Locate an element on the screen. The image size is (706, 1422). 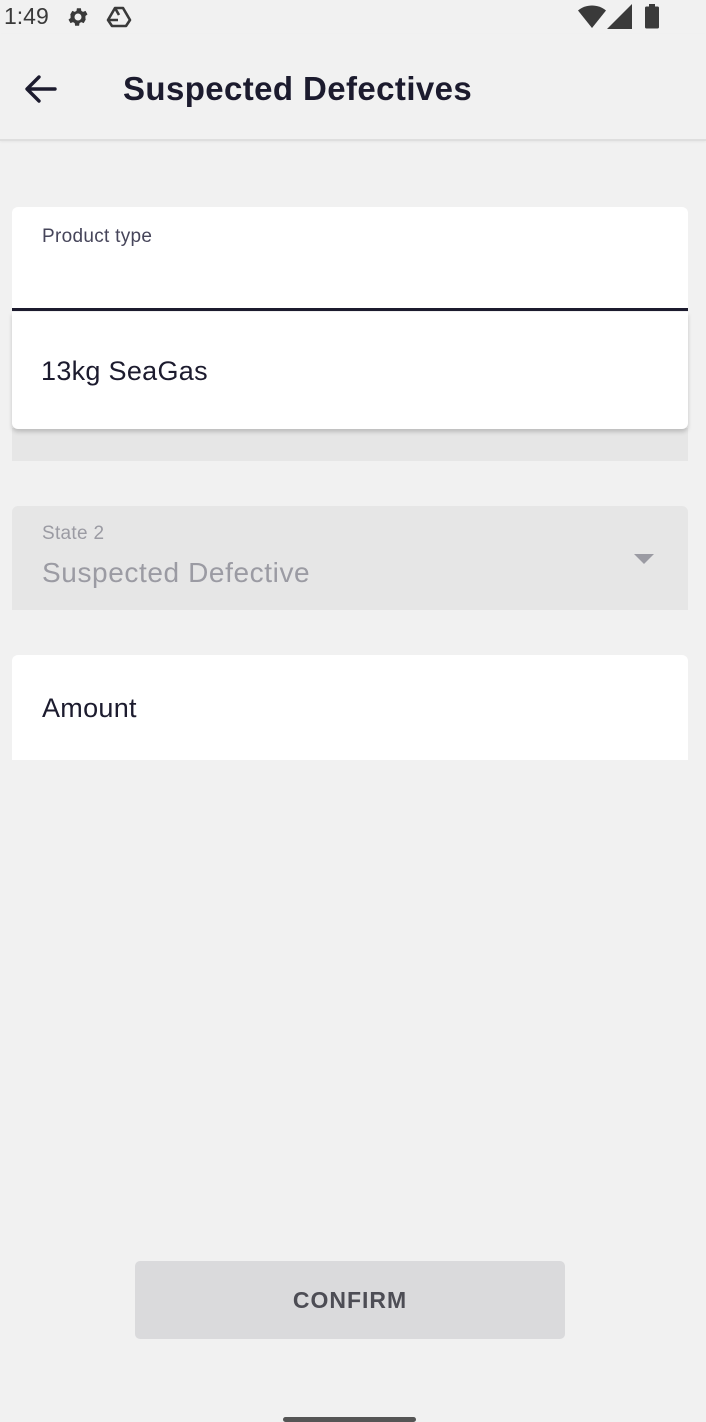
product-type-label: Product type is located at coordinates (97, 236).